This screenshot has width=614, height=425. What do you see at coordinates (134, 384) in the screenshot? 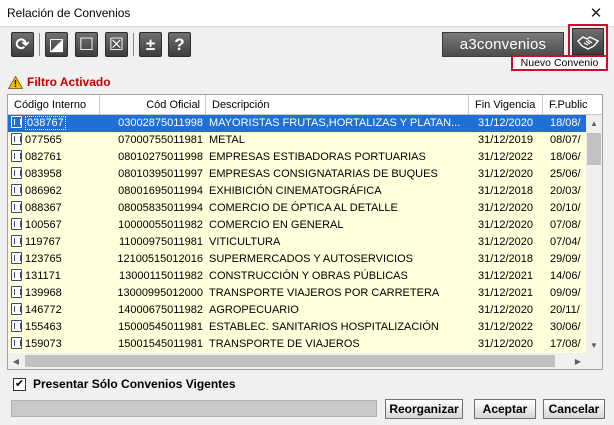
I see `only-vigentes-label: Presentar Sólo Convenios Vigentes` at bounding box center [134, 384].